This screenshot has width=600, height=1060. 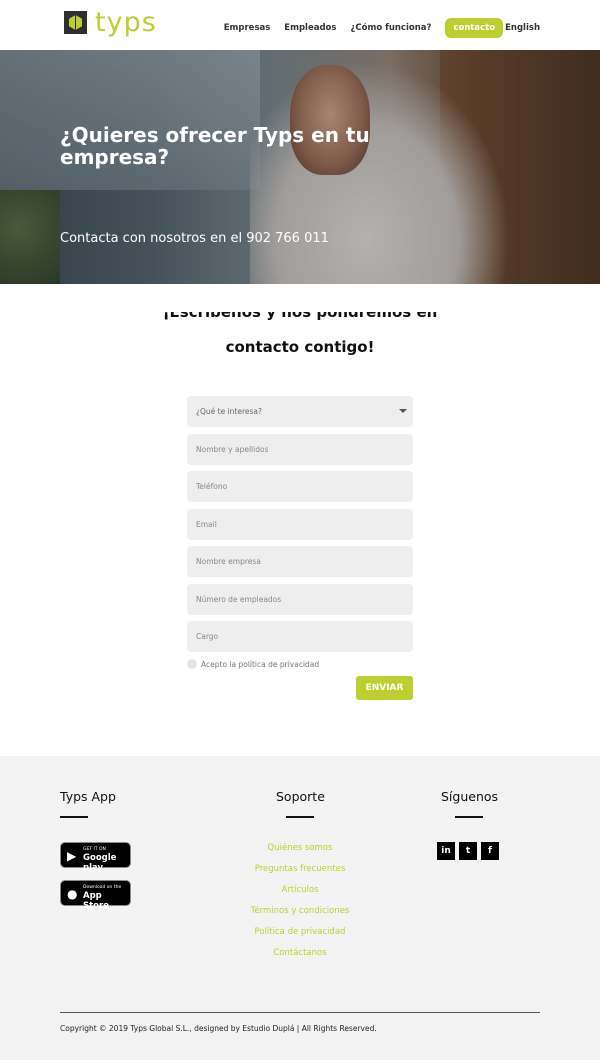 What do you see at coordinates (390, 28) in the screenshot?
I see `nav-como-funciona: ¿Cómo funciona?` at bounding box center [390, 28].